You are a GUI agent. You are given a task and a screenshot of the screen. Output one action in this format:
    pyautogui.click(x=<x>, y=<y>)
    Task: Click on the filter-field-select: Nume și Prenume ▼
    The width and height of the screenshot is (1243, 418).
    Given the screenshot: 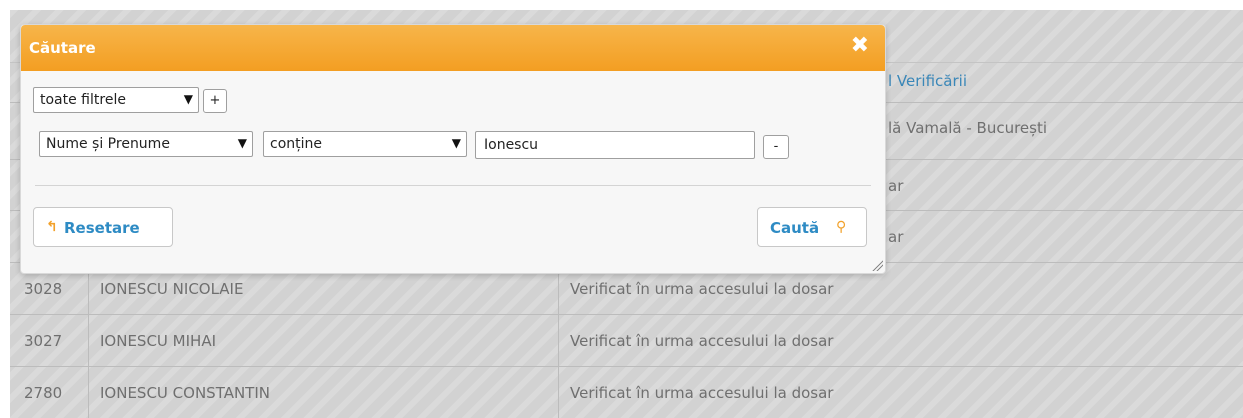 What is the action you would take?
    pyautogui.click(x=146, y=144)
    